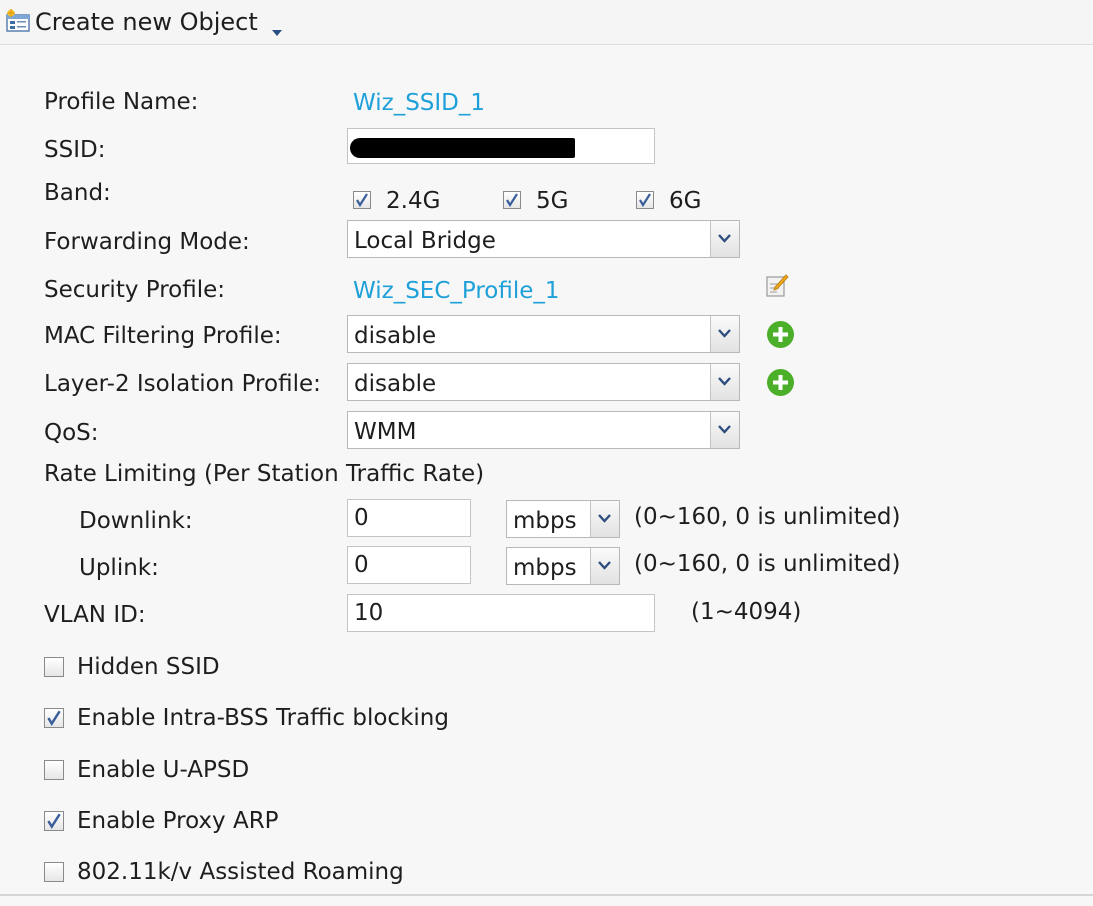 This screenshot has height=906, width=1093. What do you see at coordinates (54, 718) in the screenshot?
I see `intra-bss-blocking-checkbox` at bounding box center [54, 718].